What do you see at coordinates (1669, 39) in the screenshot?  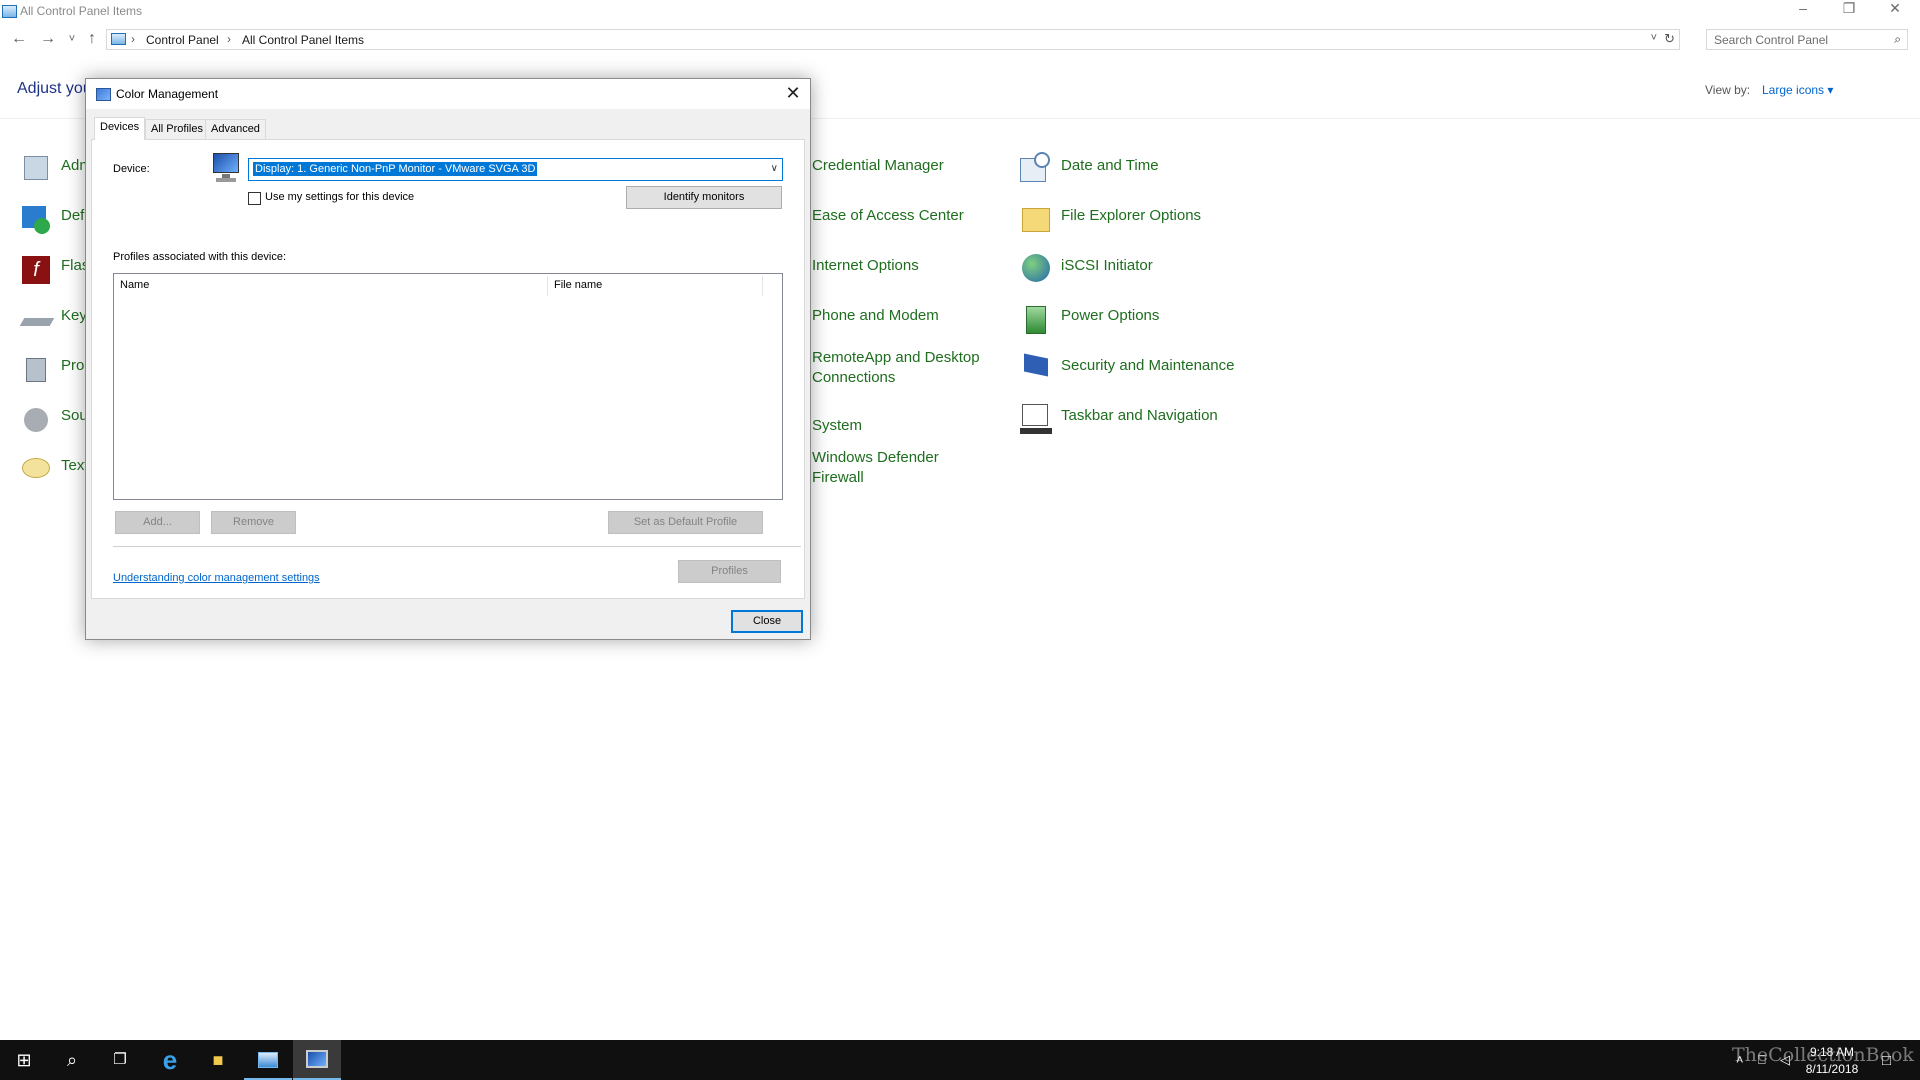 I see `refresh-icon: ↻` at bounding box center [1669, 39].